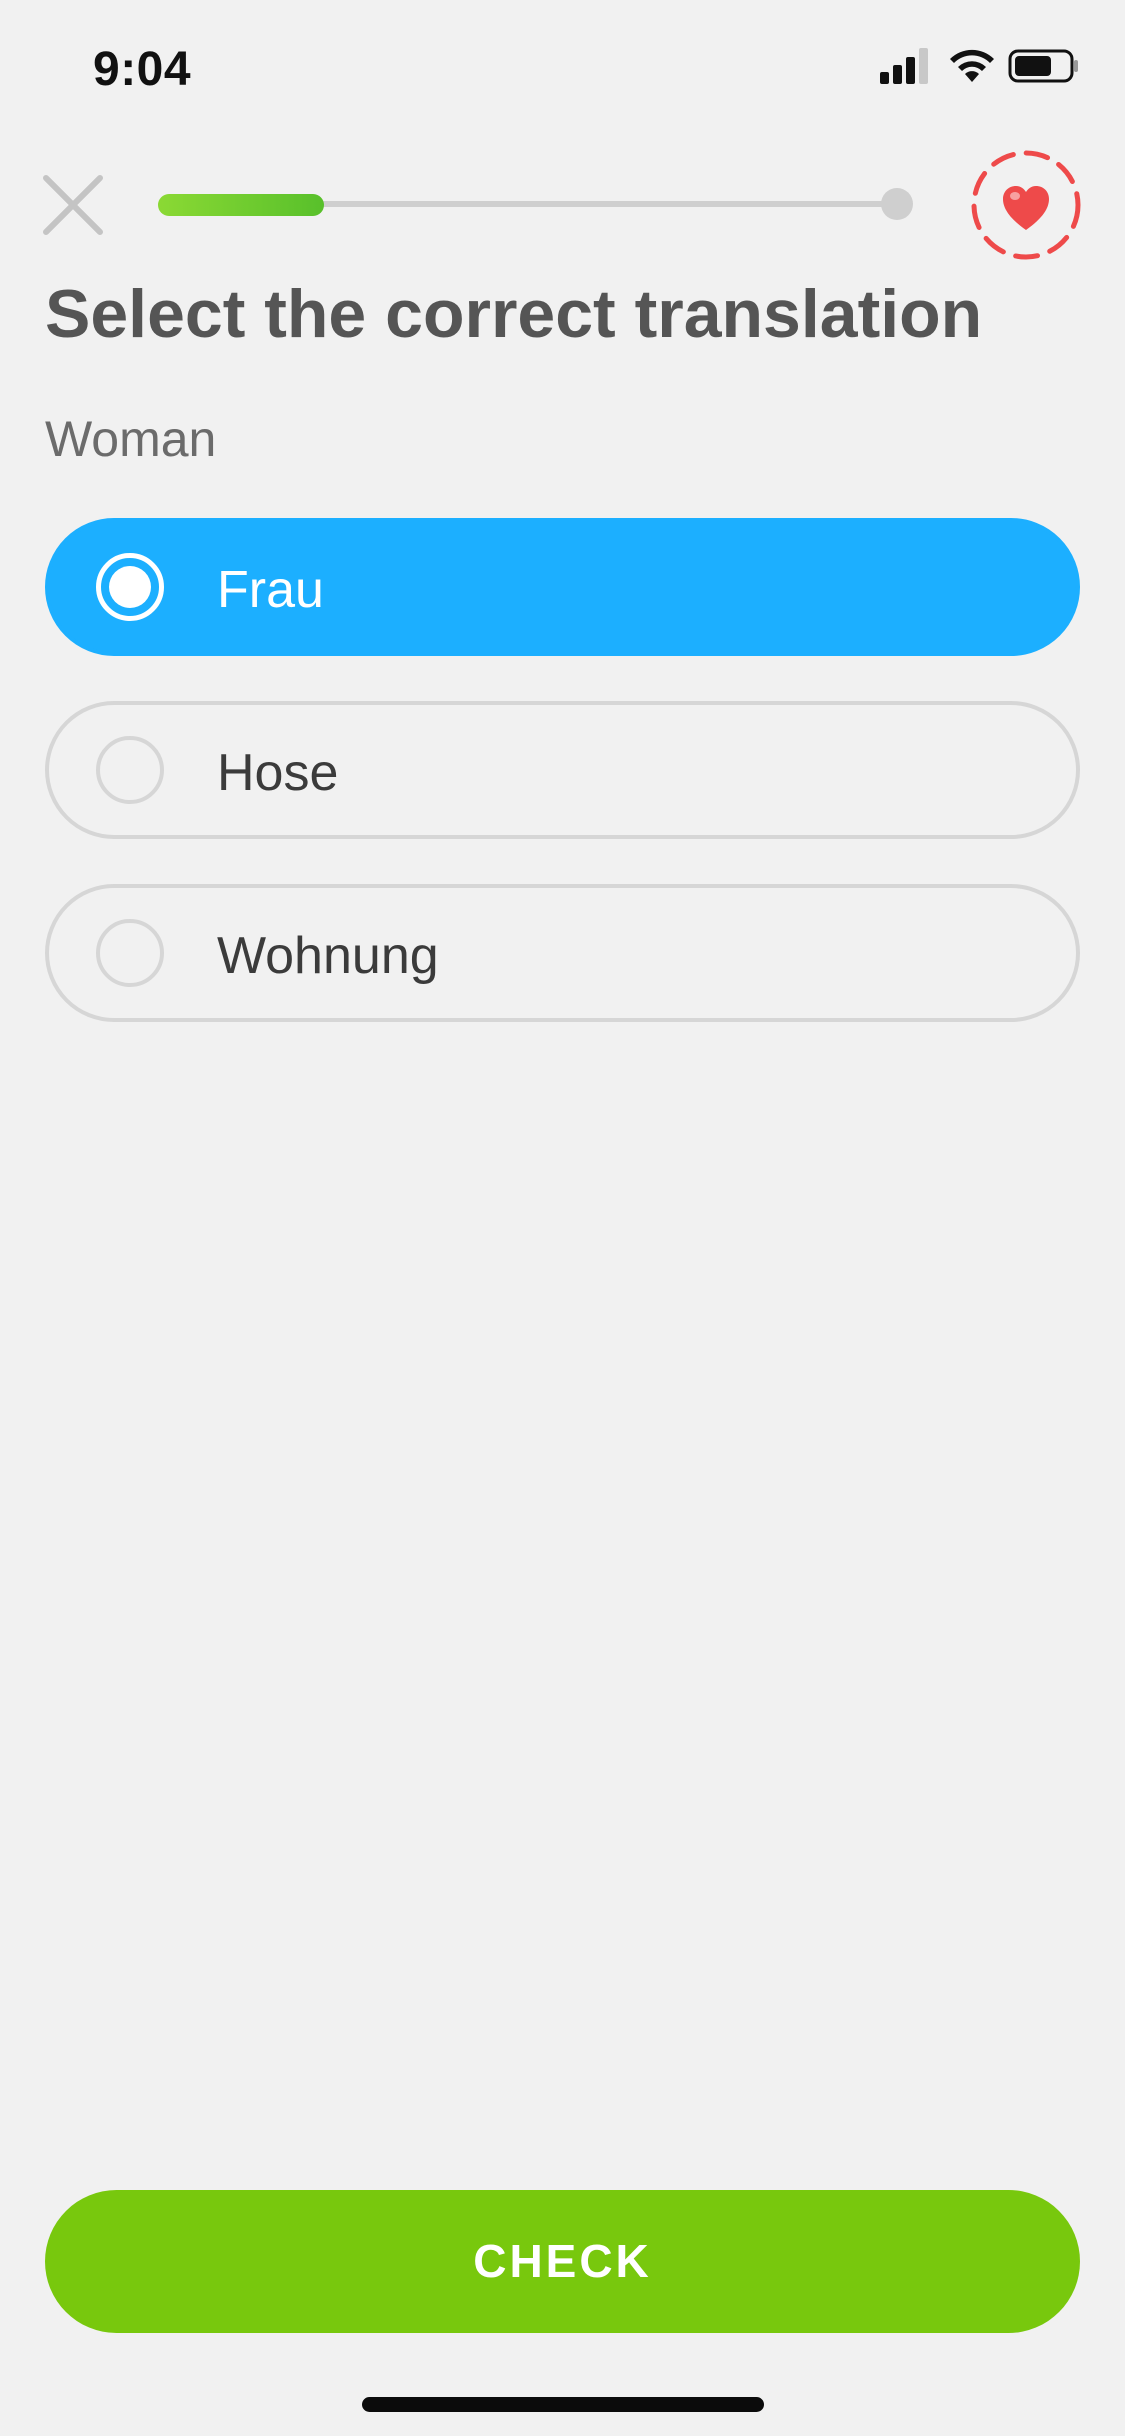 The width and height of the screenshot is (1125, 2436). What do you see at coordinates (270, 590) in the screenshot?
I see `option-label: Frau` at bounding box center [270, 590].